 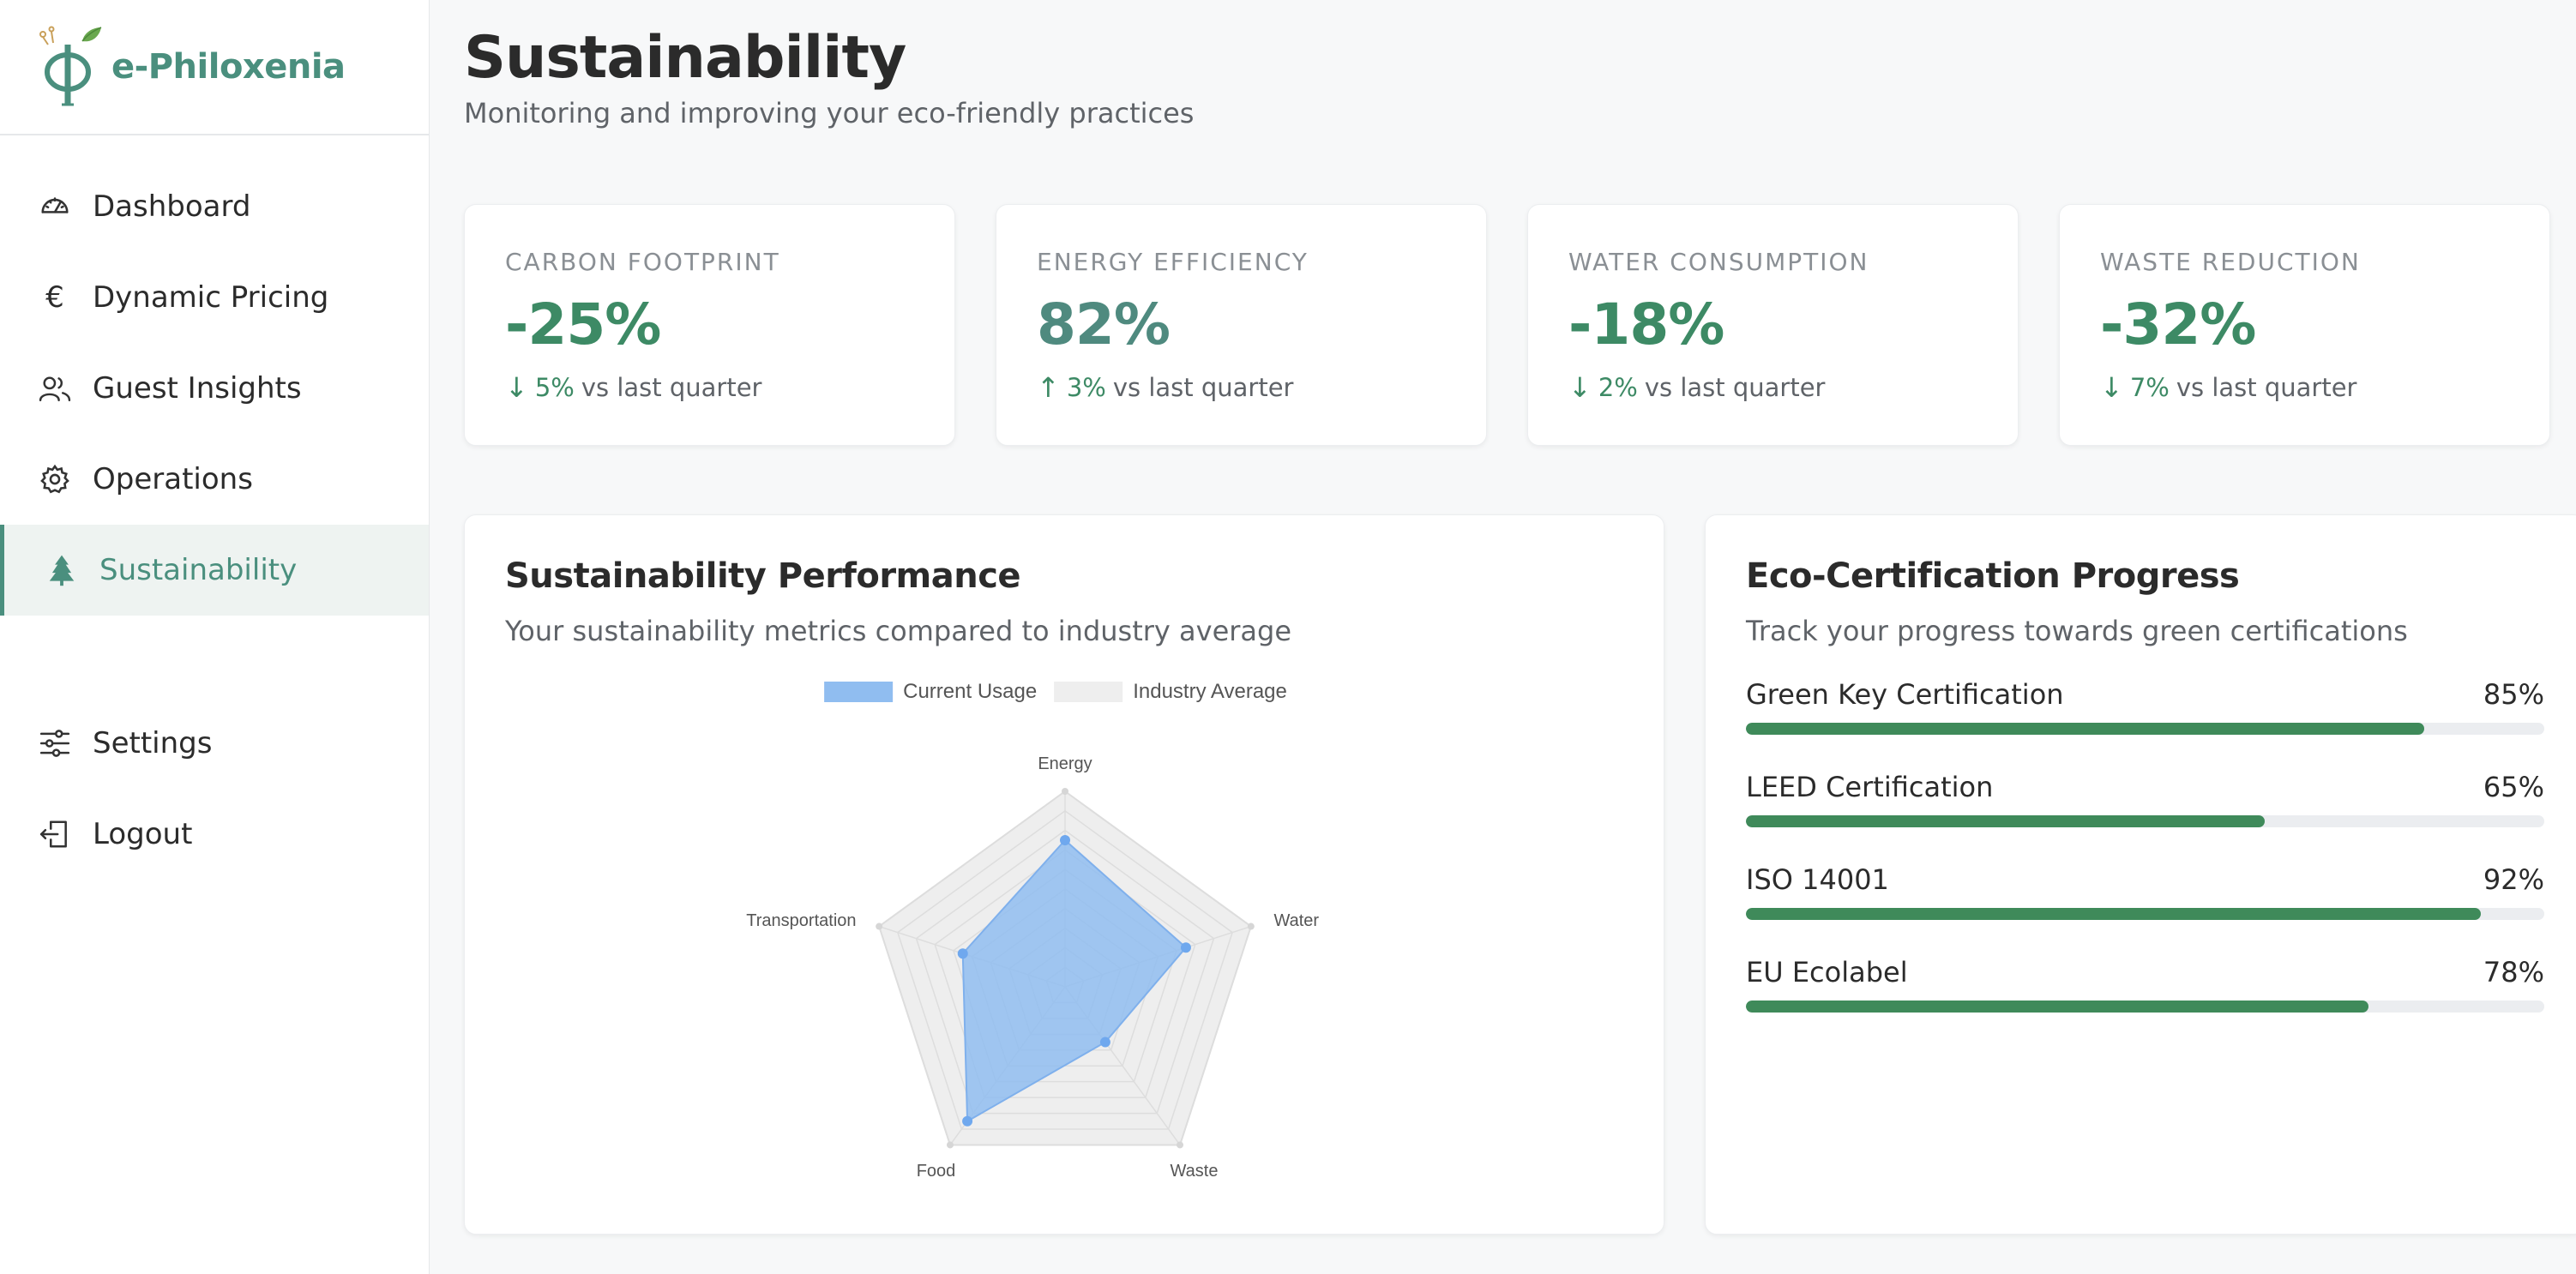 I want to click on certification-item: ISO 14001 92%, so click(x=2145, y=891).